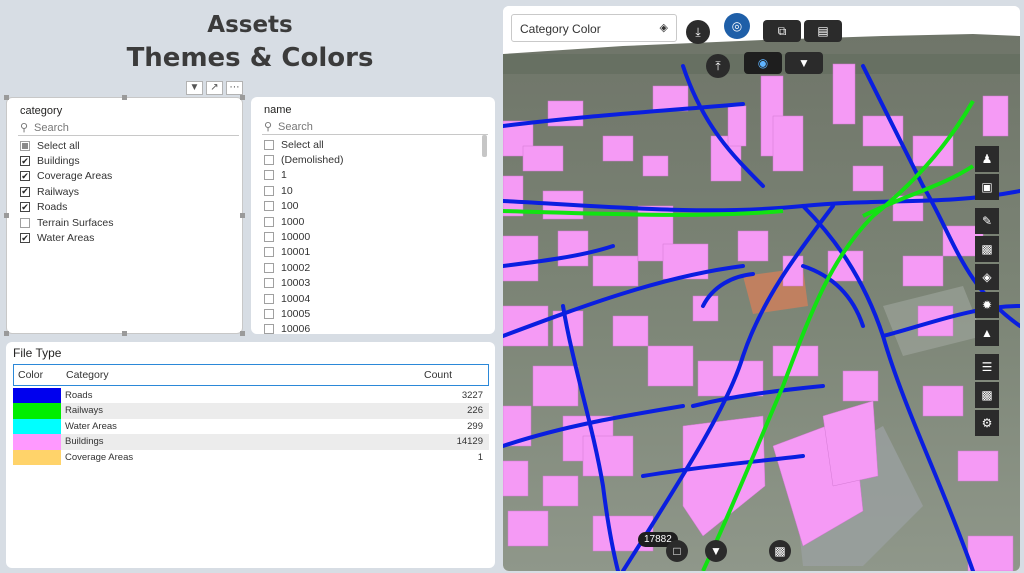  I want to click on copy-icon: ⧉, so click(782, 31).